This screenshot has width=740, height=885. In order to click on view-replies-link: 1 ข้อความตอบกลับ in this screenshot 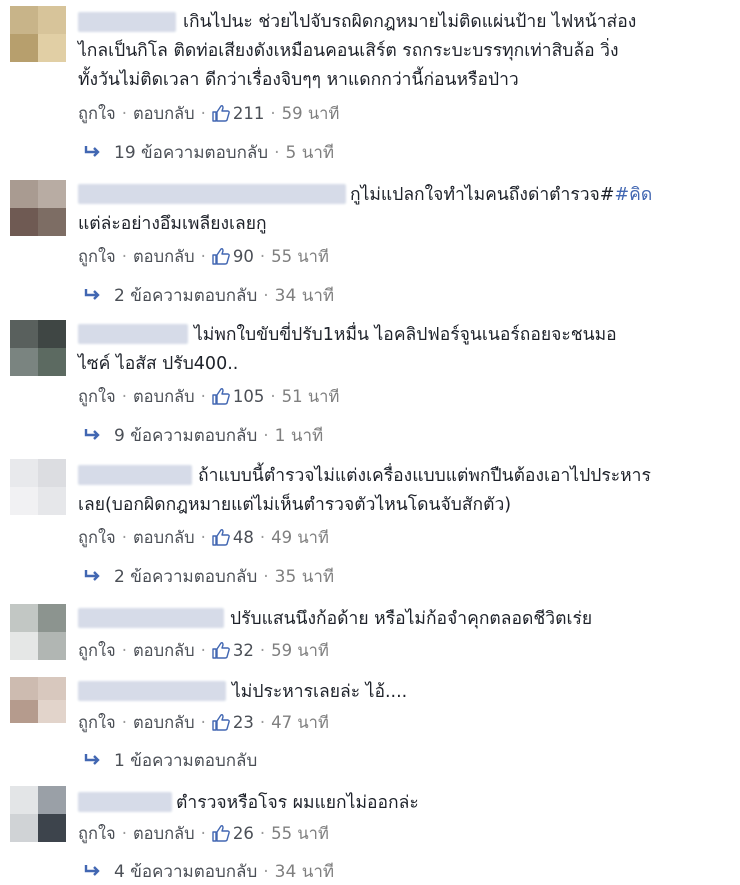, I will do `click(170, 760)`.